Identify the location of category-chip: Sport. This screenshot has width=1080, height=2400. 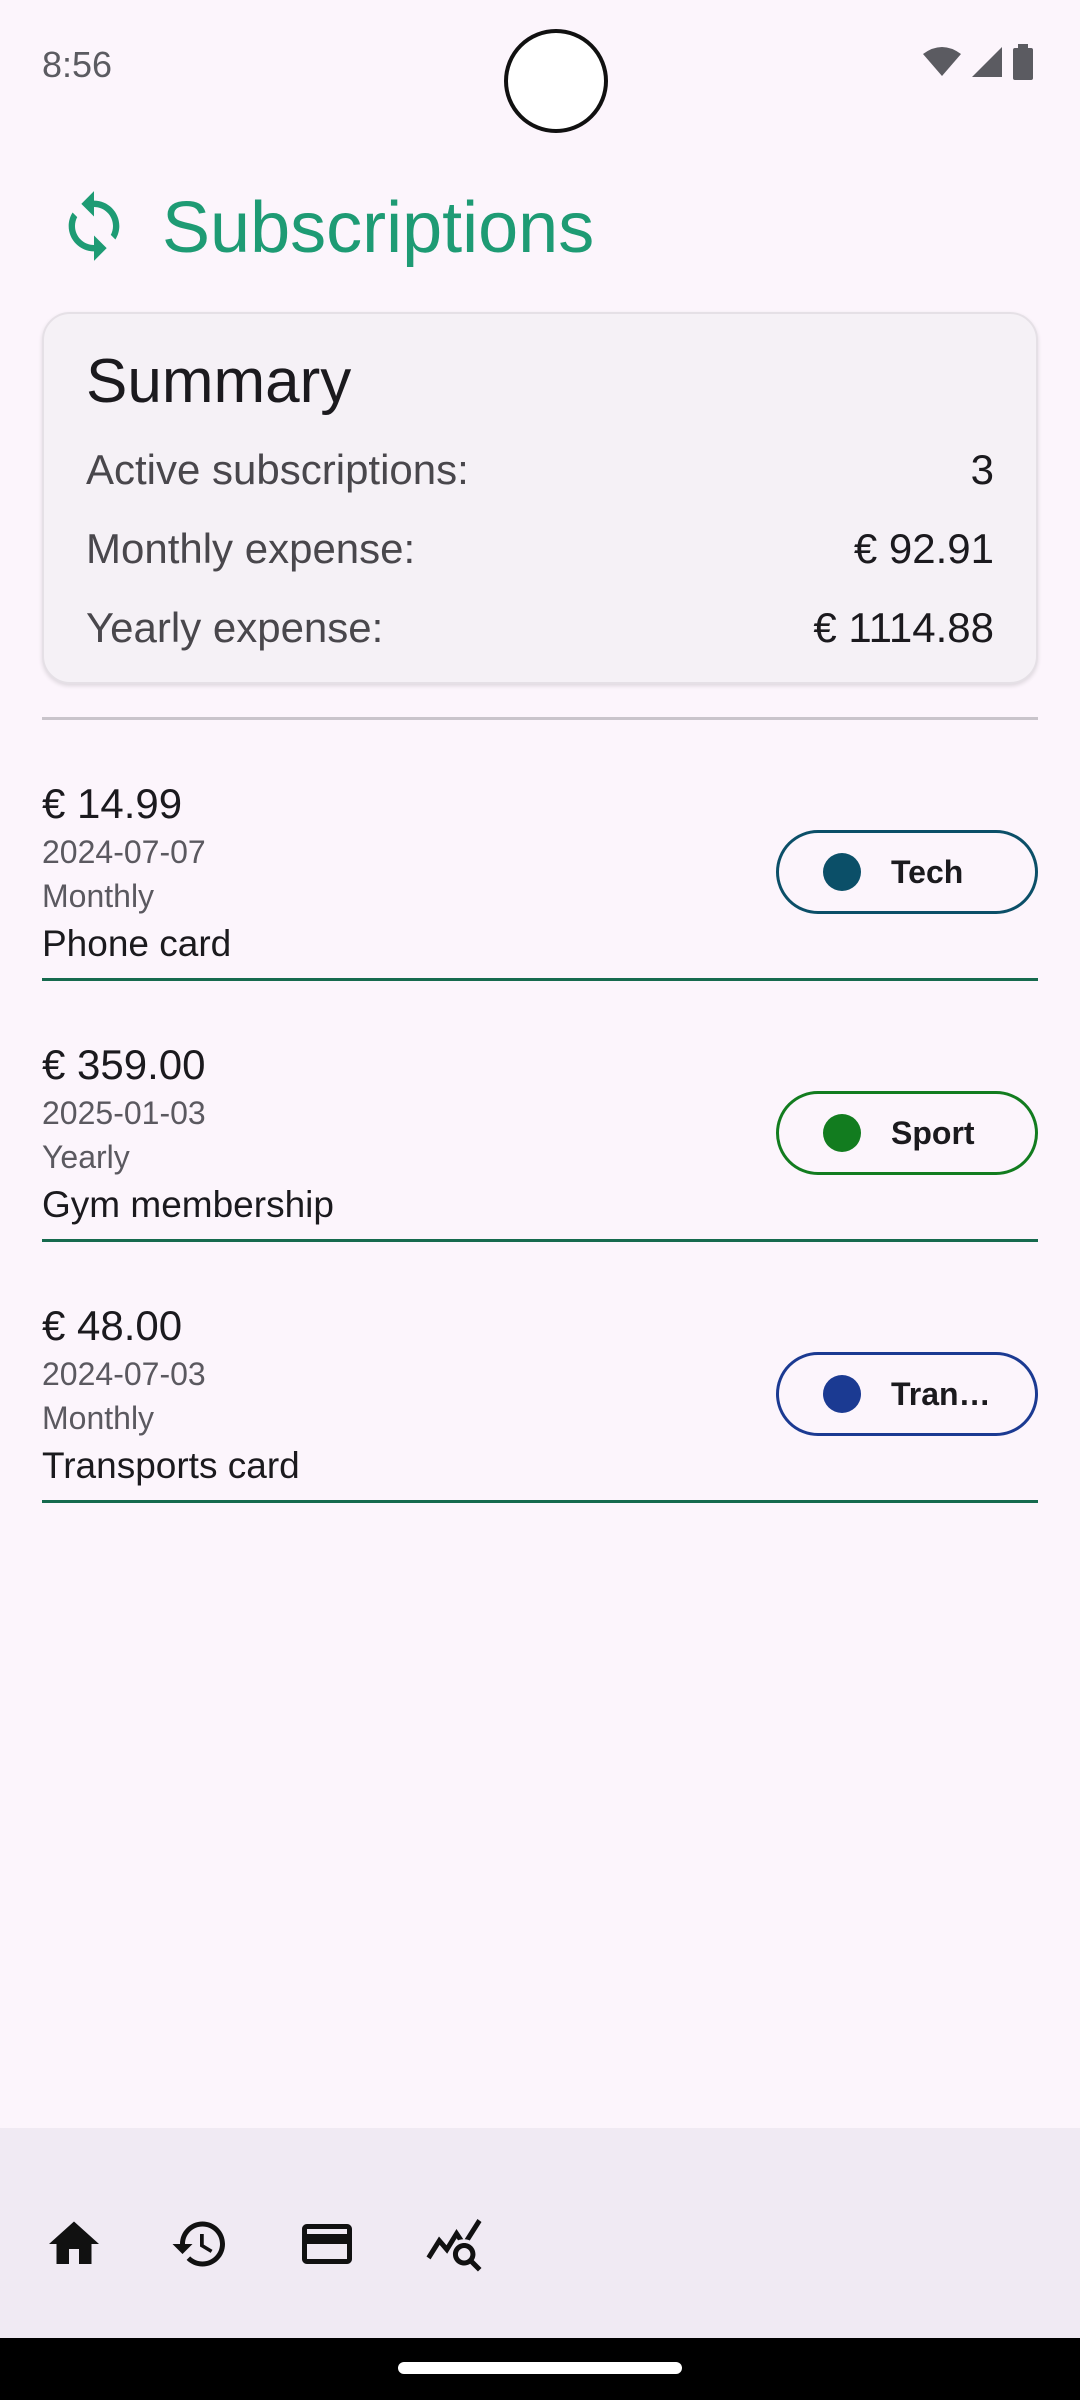
(907, 1133).